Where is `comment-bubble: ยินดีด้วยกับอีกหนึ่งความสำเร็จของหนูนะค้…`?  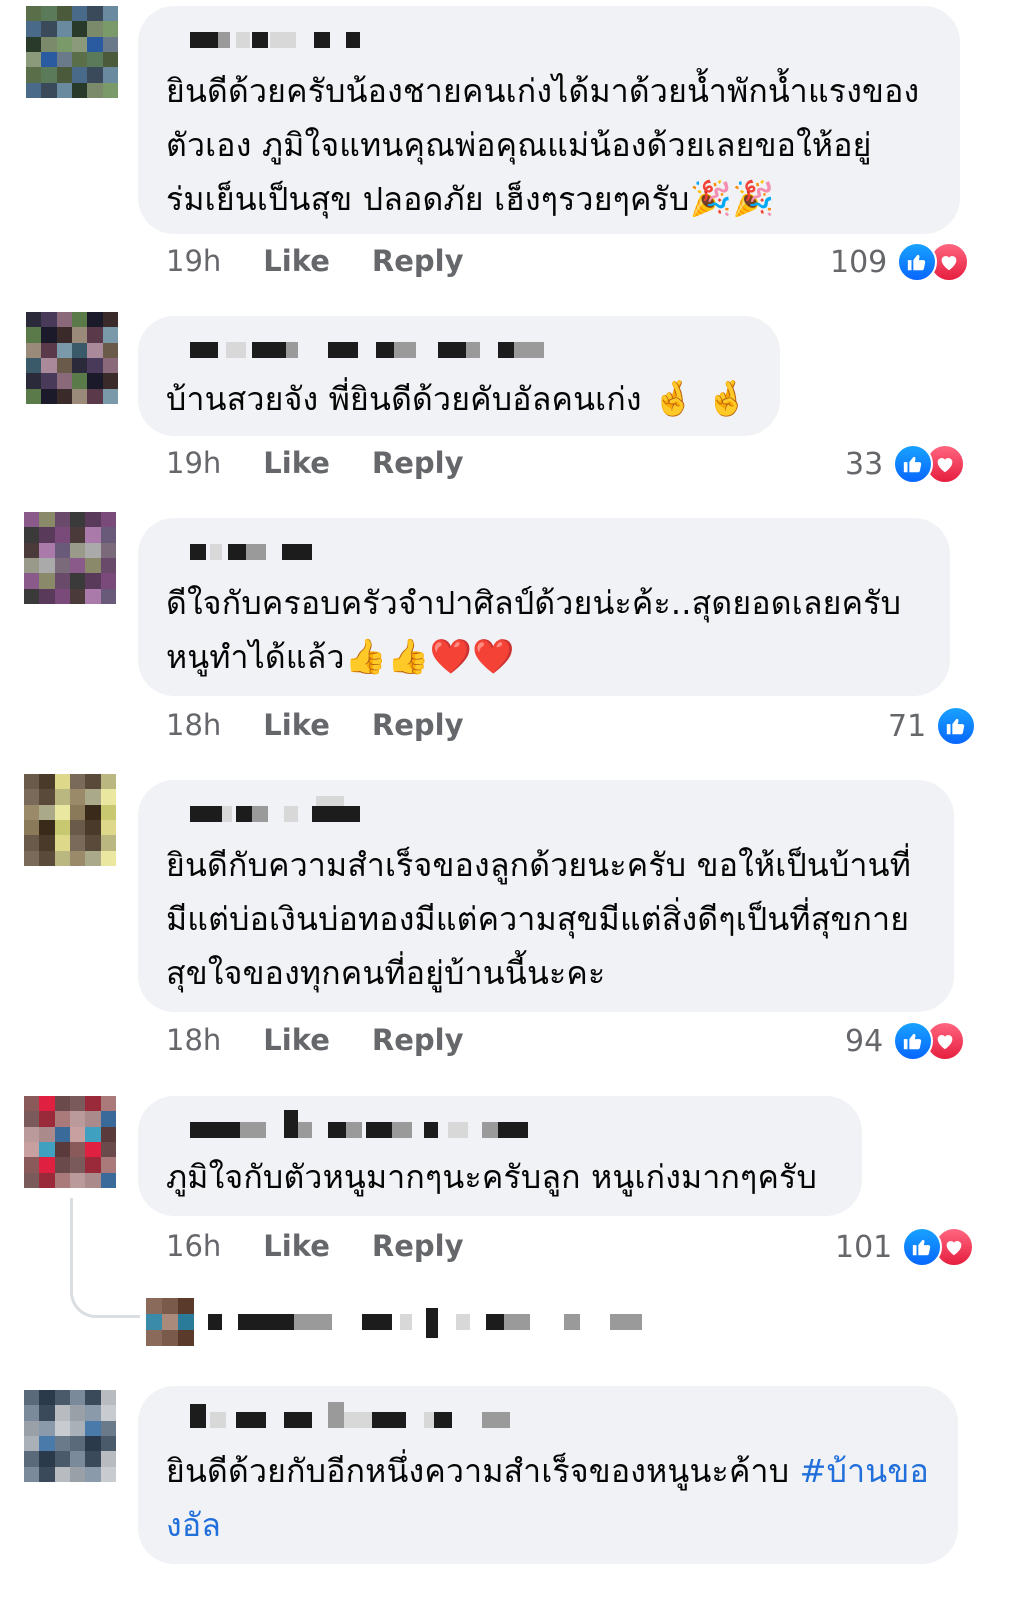 comment-bubble: ยินดีด้วยกับอีกหนึ่งความสำเร็จของหนูนะค้… is located at coordinates (548, 1475).